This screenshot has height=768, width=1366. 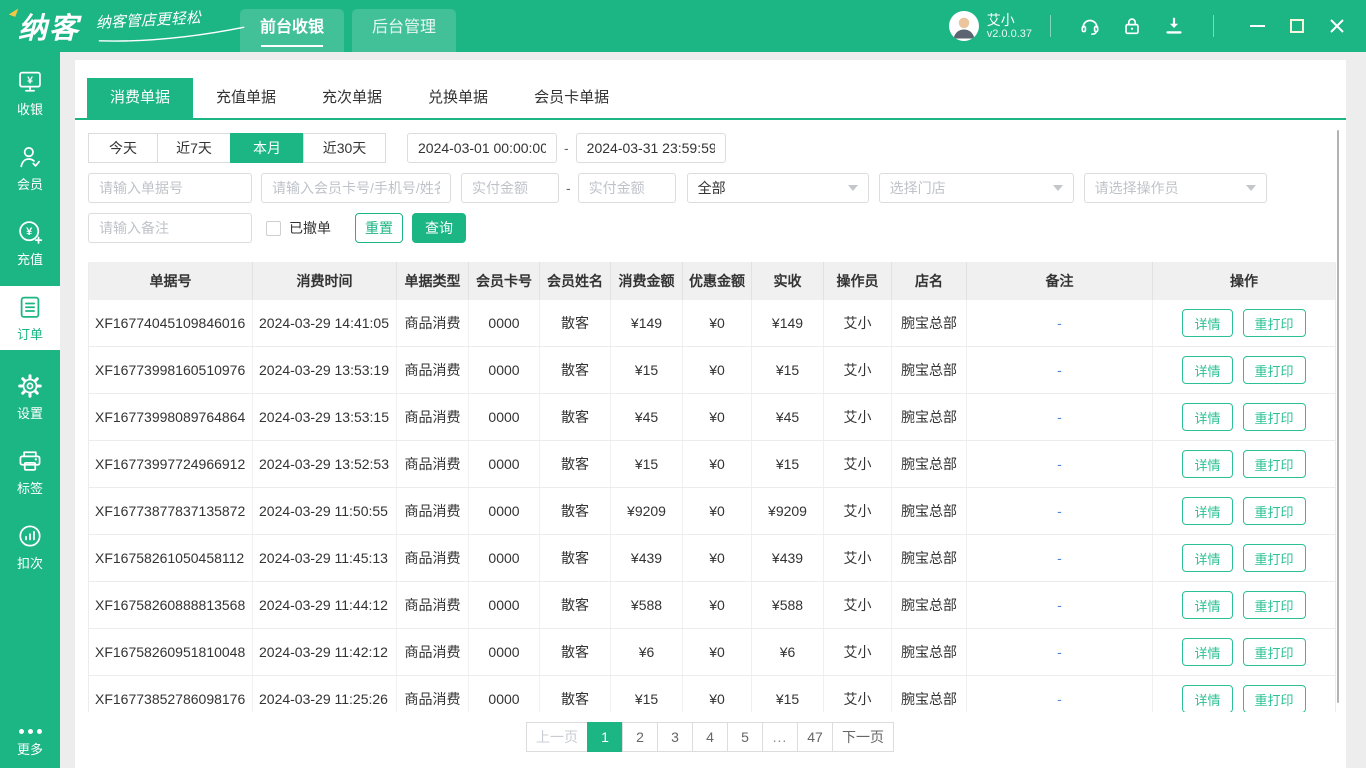 I want to click on deduct-count-icon, so click(x=30, y=536).